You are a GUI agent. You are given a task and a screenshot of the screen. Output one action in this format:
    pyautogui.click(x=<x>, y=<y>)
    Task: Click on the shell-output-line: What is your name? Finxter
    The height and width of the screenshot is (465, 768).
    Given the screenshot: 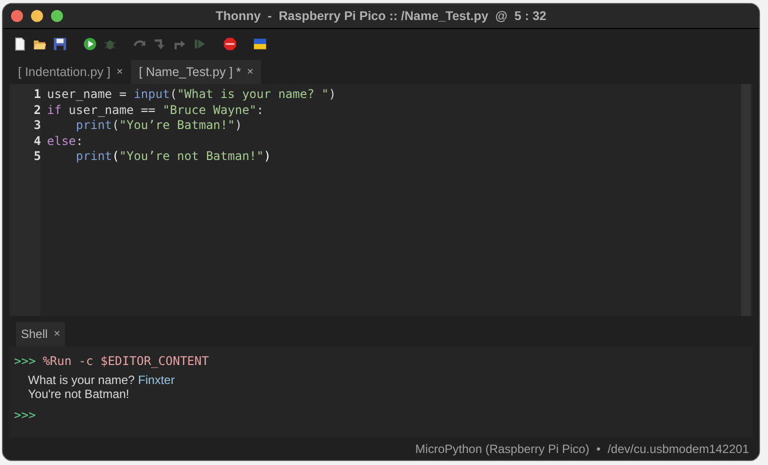 What is the action you would take?
    pyautogui.click(x=101, y=380)
    